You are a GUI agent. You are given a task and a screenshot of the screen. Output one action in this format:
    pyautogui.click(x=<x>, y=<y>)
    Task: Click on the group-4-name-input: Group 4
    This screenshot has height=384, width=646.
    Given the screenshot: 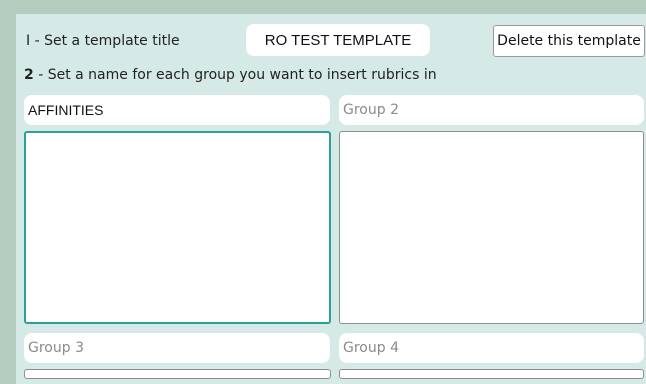 What is the action you would take?
    pyautogui.click(x=491, y=348)
    